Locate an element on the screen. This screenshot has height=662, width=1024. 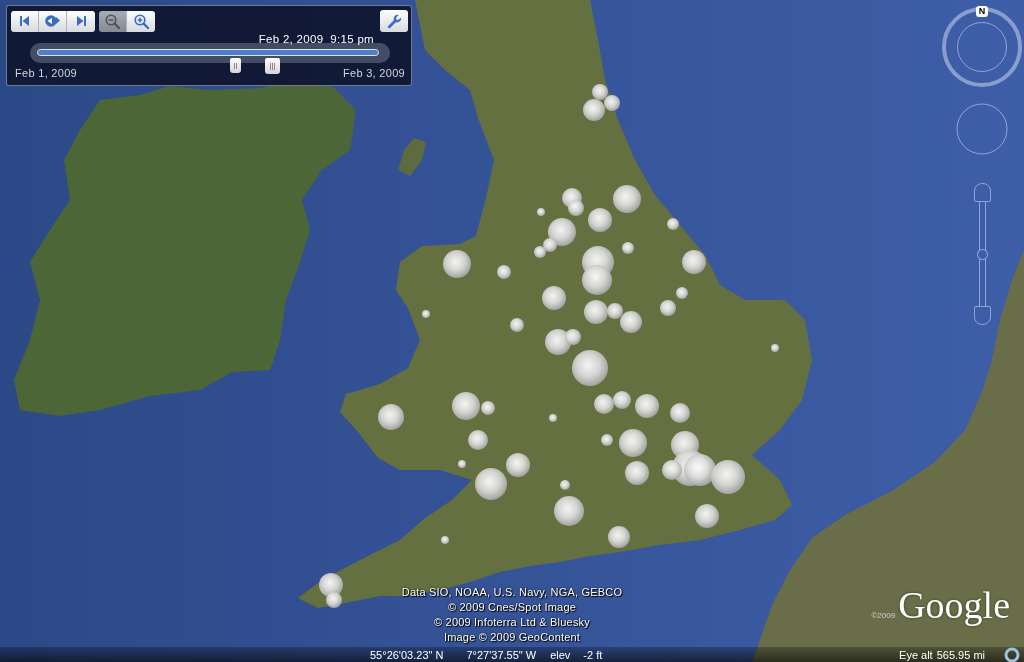
skip-back-icon is located at coordinates (24, 21).